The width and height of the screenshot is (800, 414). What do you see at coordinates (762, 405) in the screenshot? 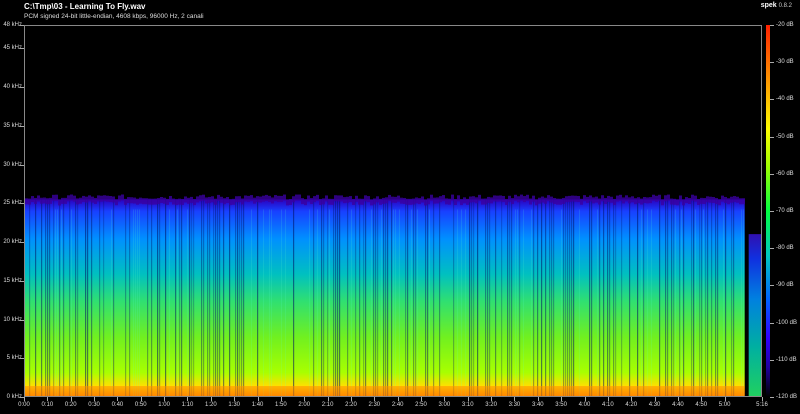
I see `time-tick-label: 5:16` at bounding box center [762, 405].